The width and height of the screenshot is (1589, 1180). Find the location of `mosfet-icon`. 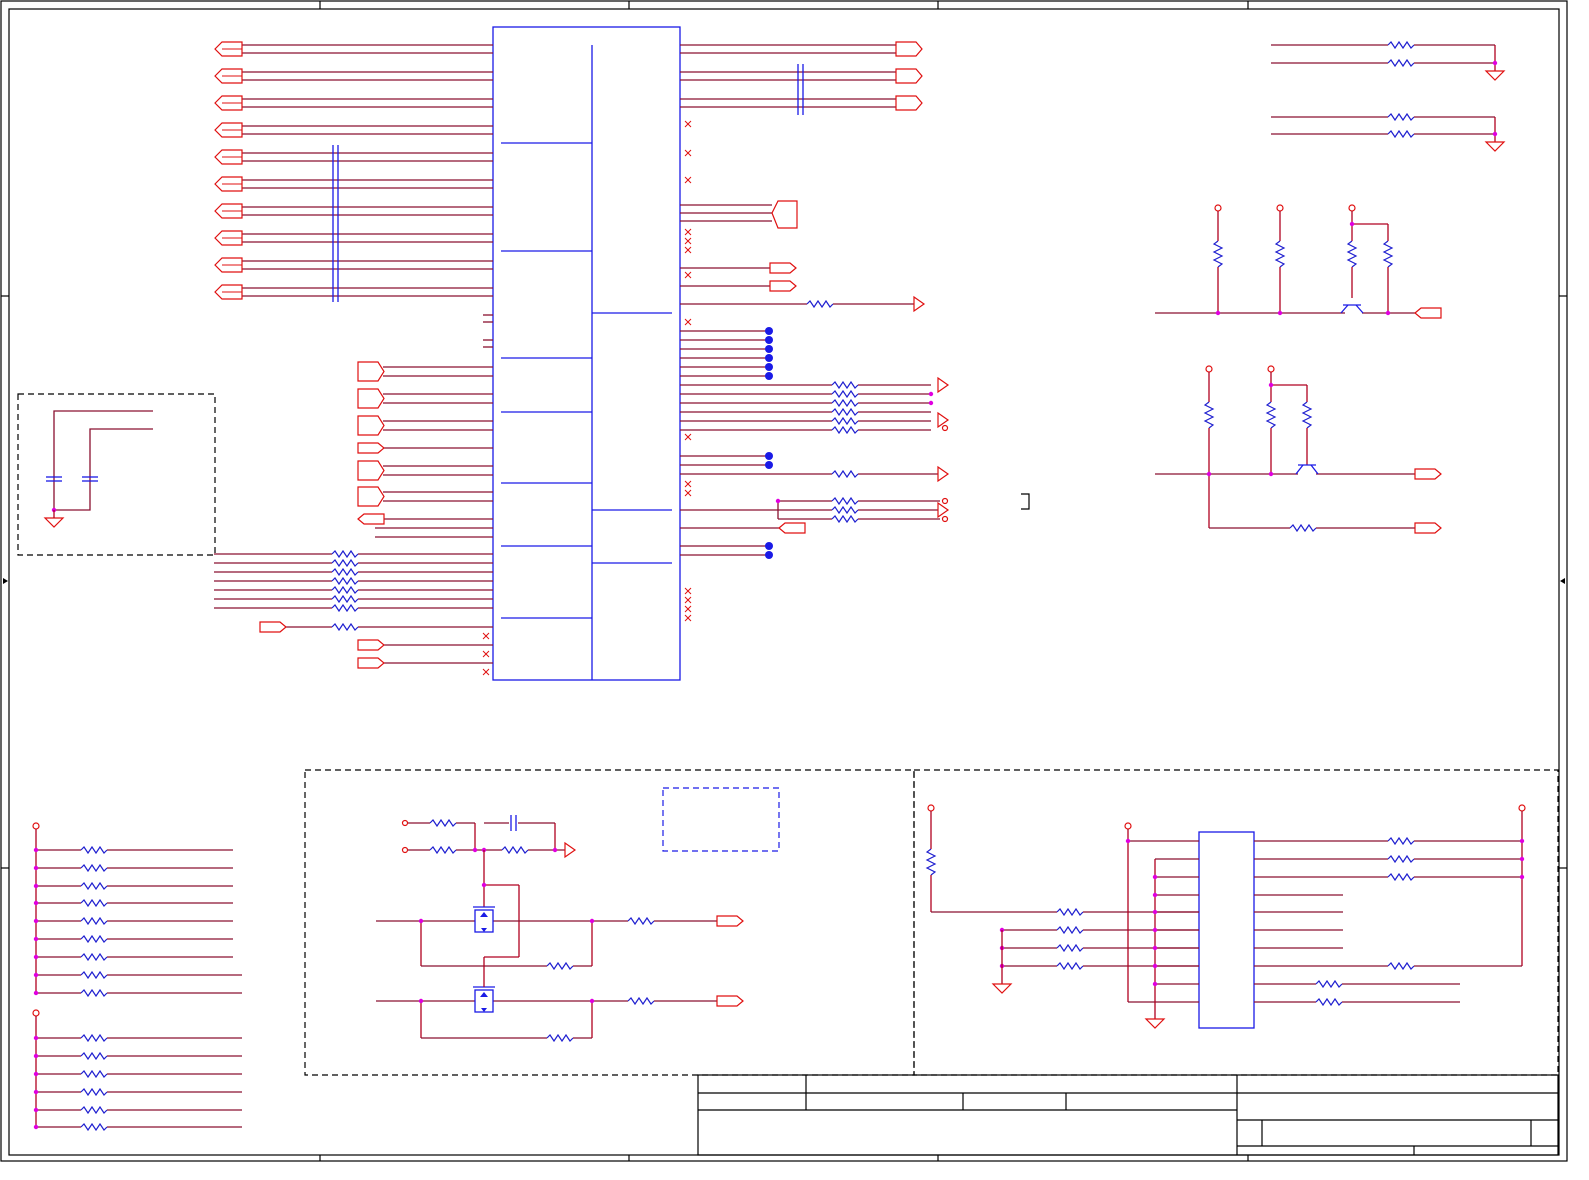

mosfet-icon is located at coordinates (484, 994).